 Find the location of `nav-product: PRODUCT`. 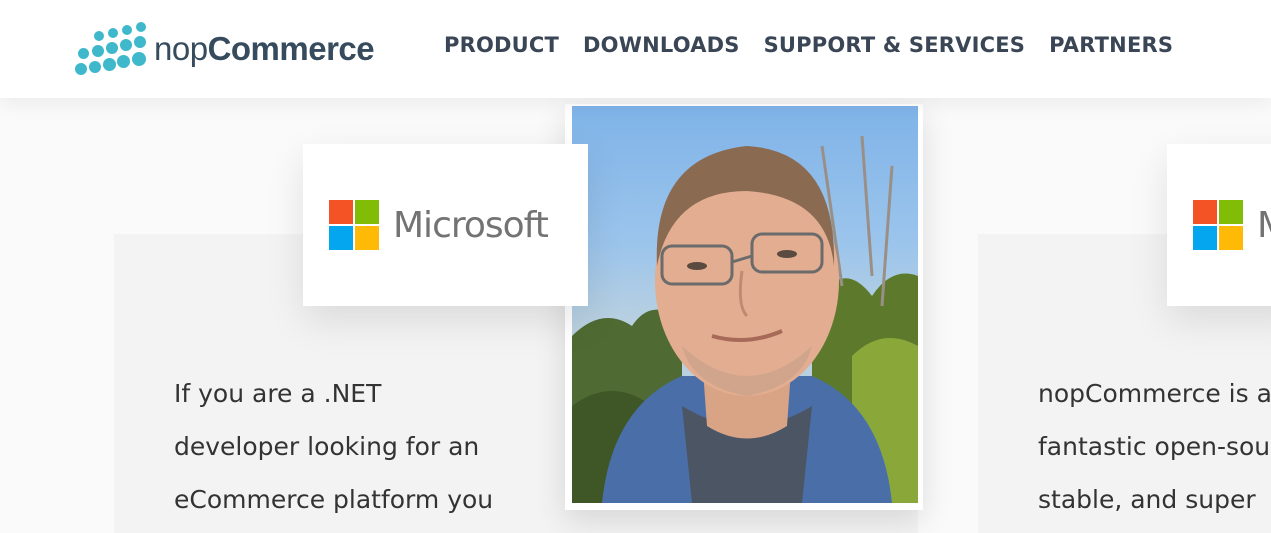

nav-product: PRODUCT is located at coordinates (501, 45).